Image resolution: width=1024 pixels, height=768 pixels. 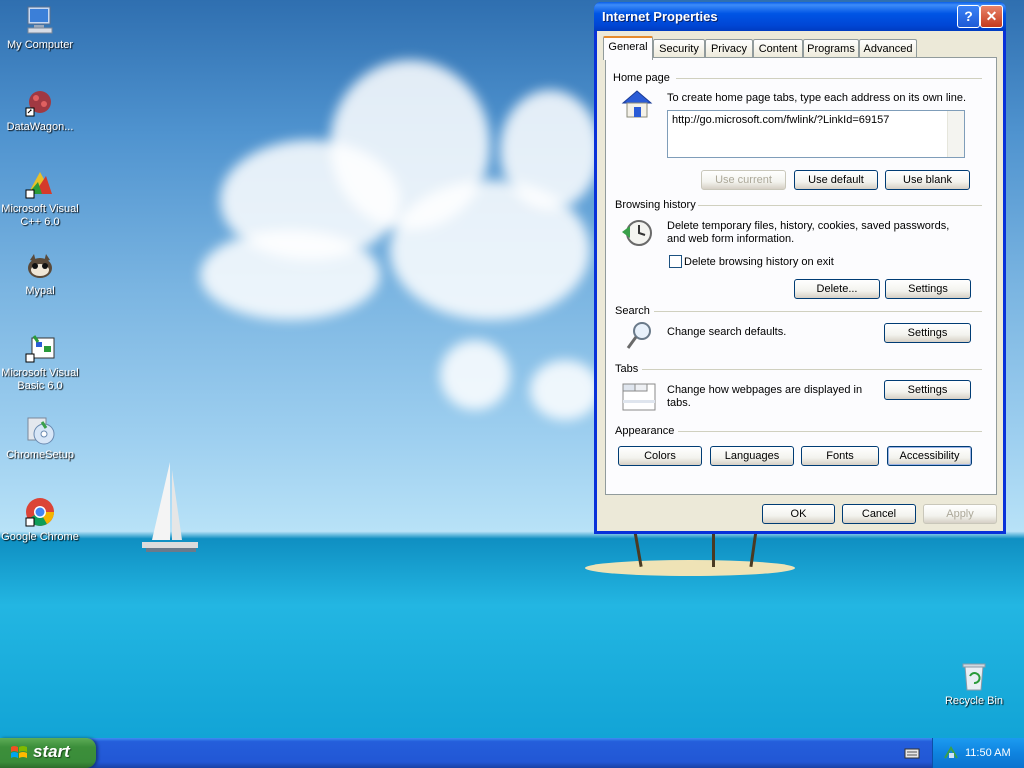 What do you see at coordinates (879, 514) in the screenshot?
I see `cancel-button: Cancel` at bounding box center [879, 514].